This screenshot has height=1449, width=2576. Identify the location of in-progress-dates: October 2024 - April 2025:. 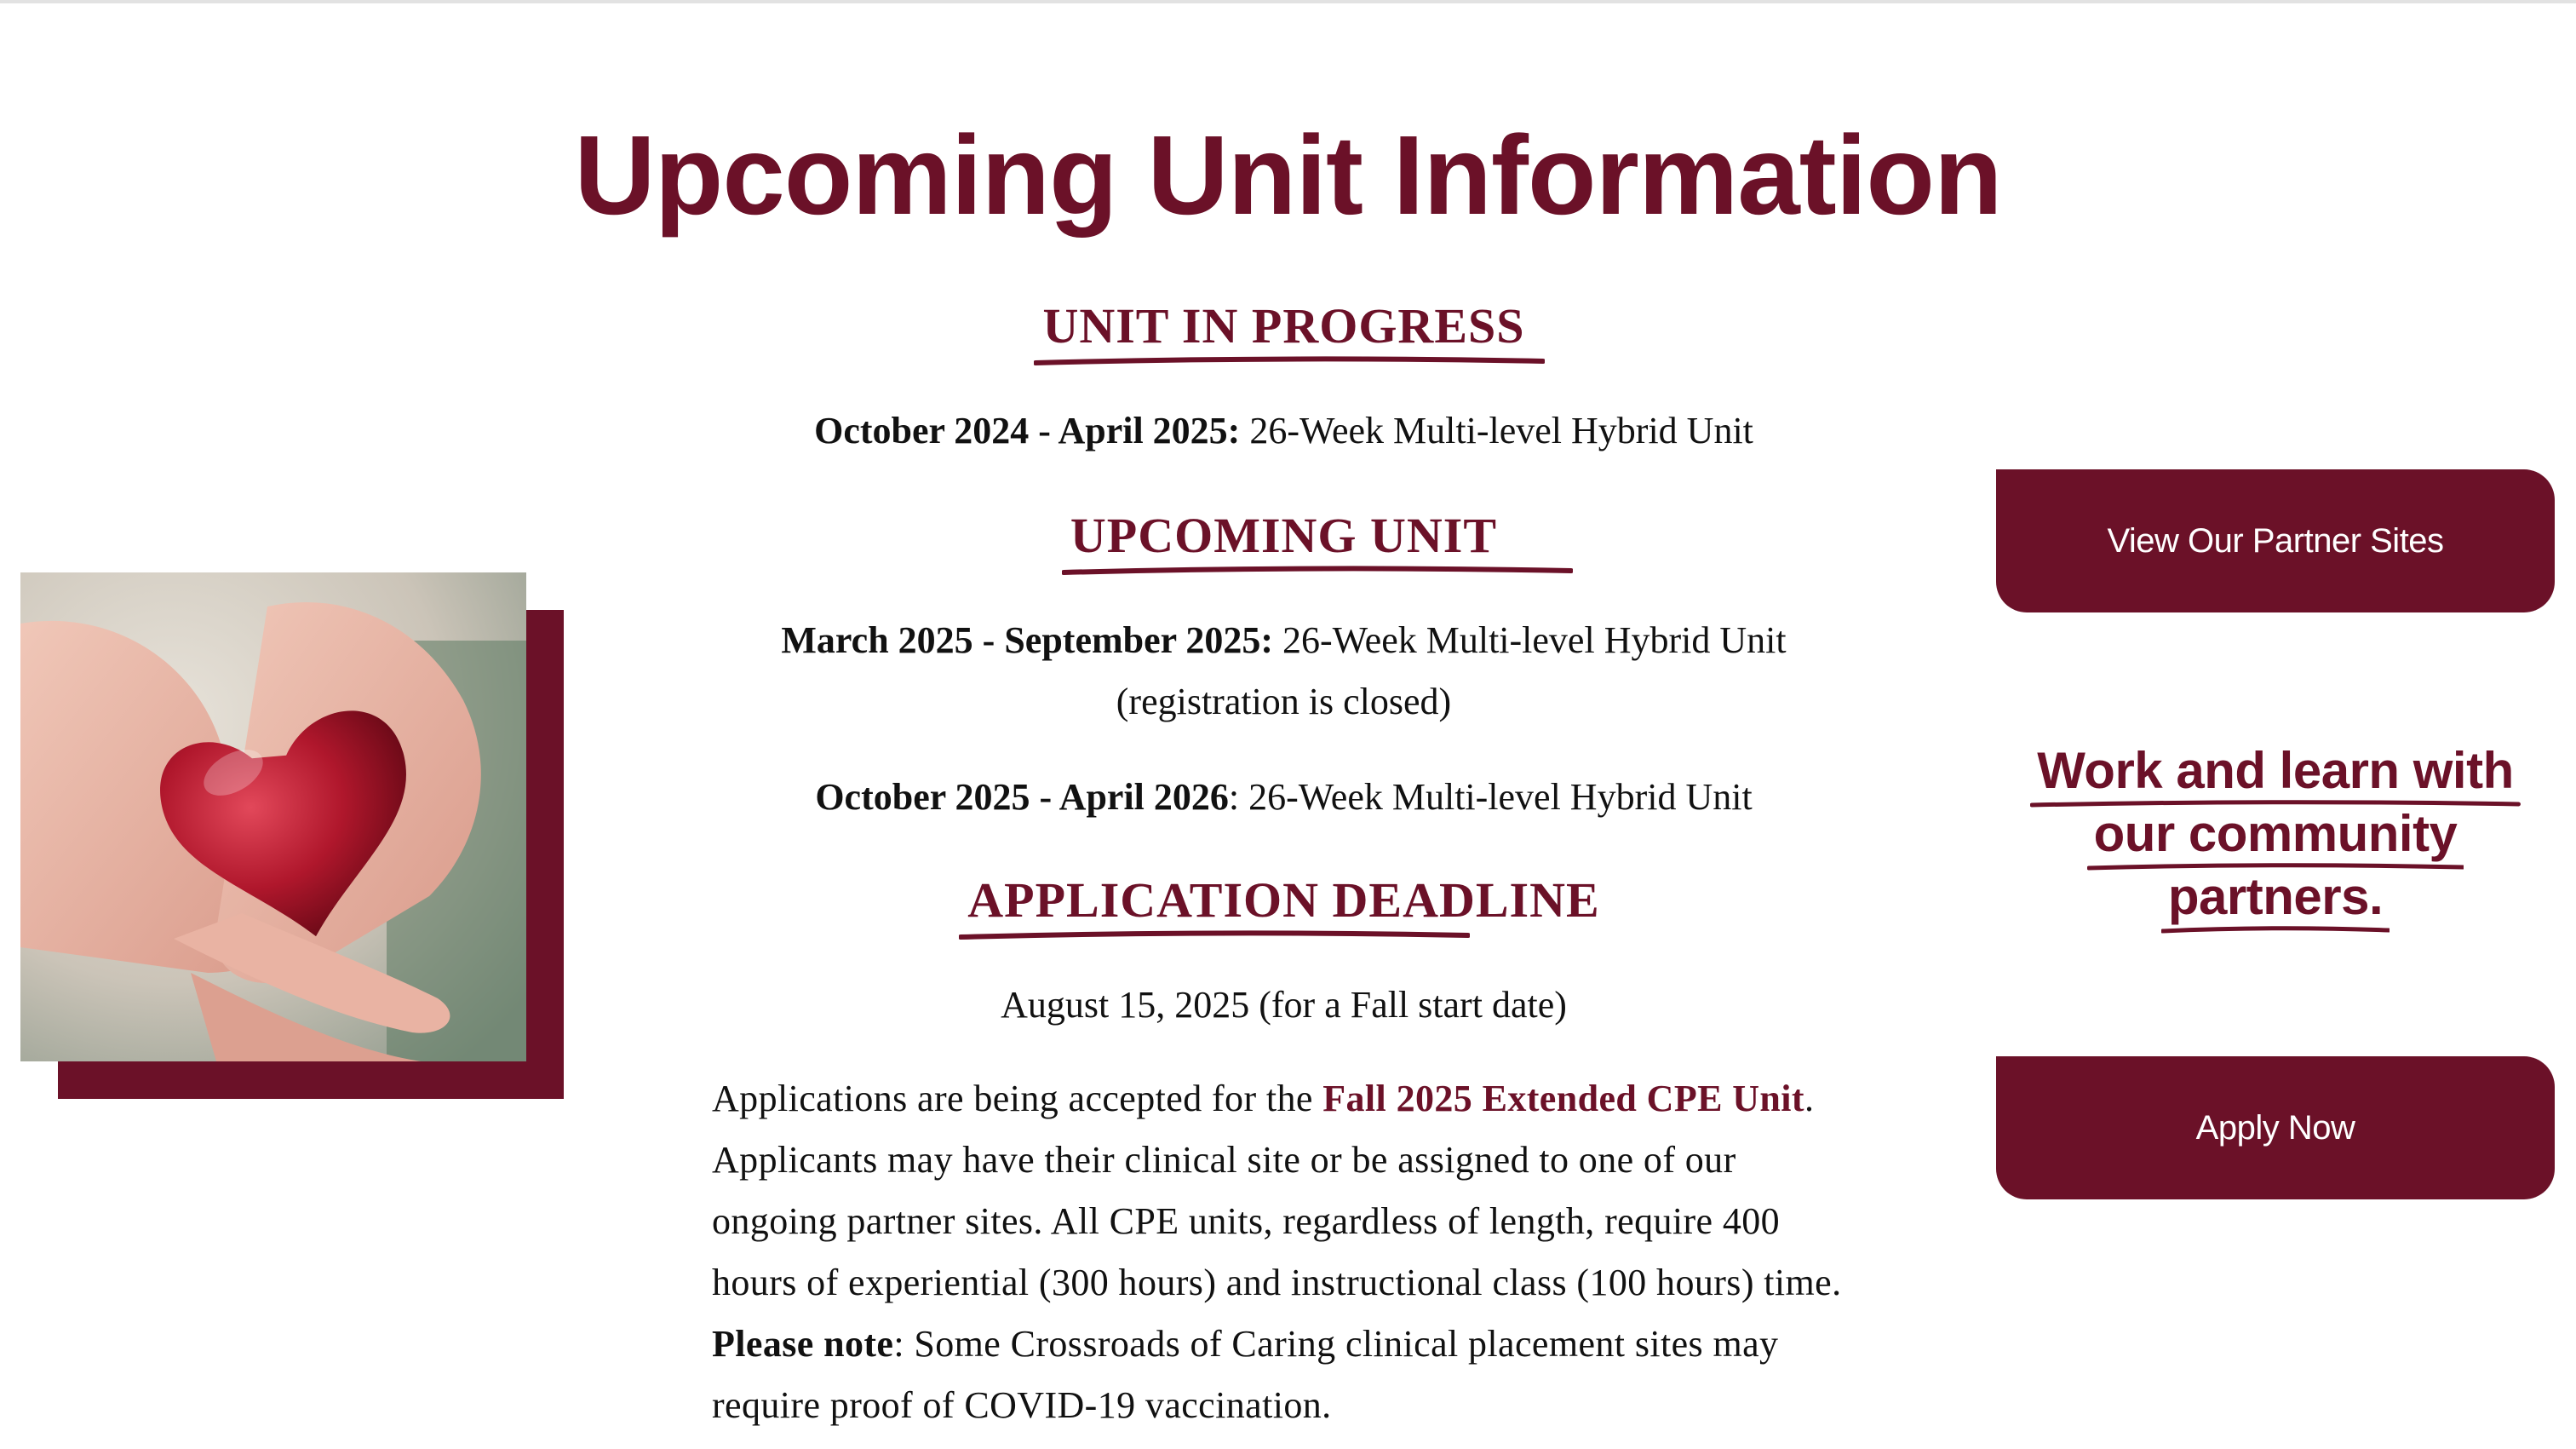
(1027, 431).